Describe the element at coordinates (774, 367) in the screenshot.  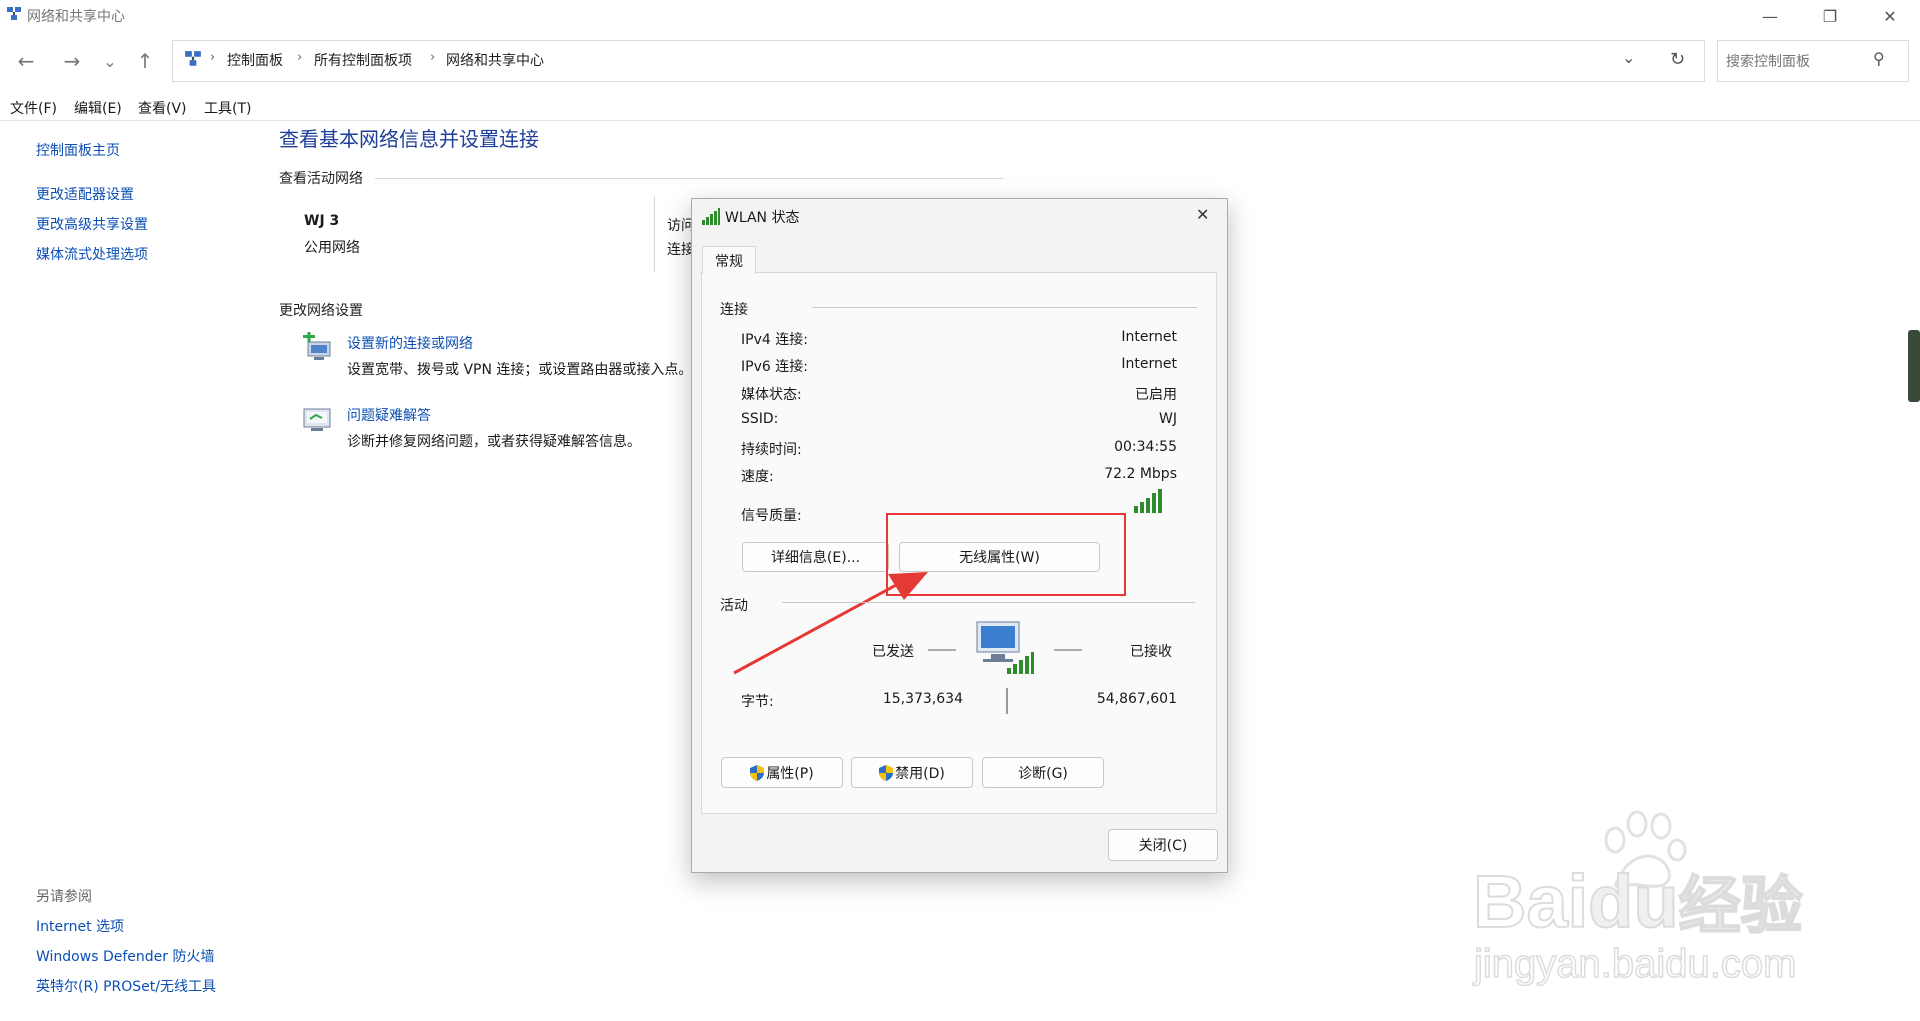
I see `ipv6-label: IPv6 连接:` at that location.